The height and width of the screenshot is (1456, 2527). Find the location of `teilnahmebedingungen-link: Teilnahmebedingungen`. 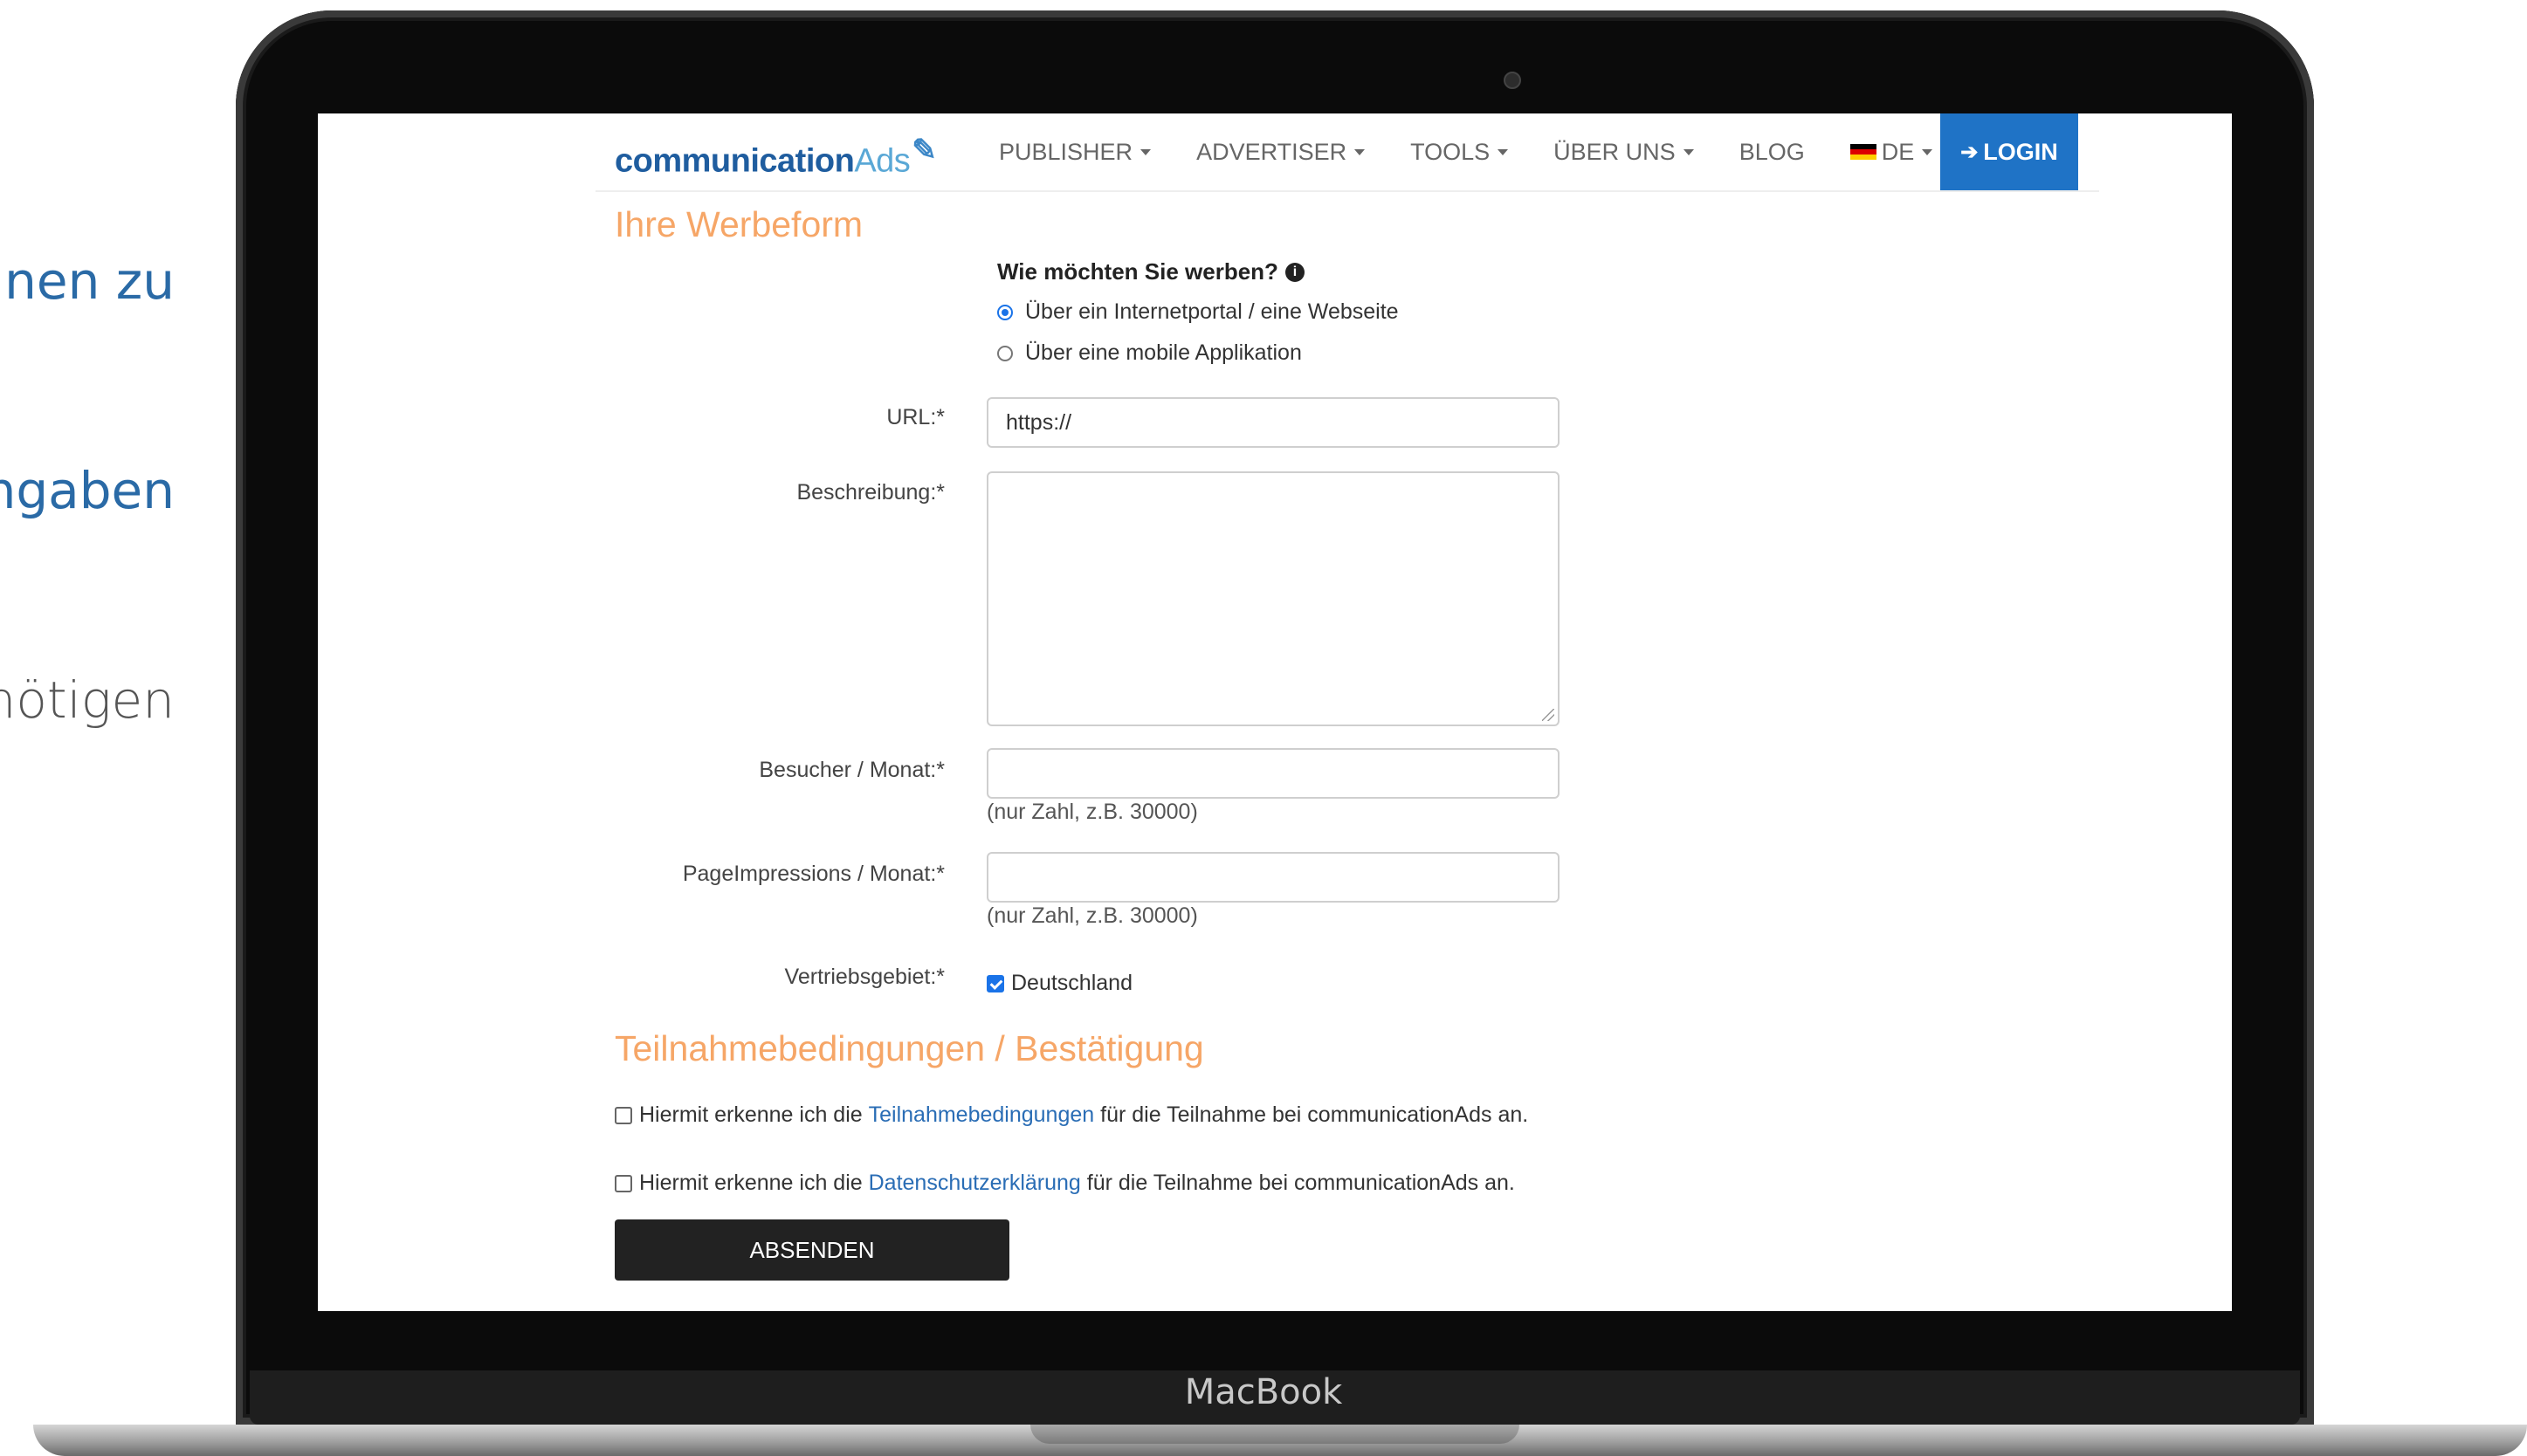

teilnahmebedingungen-link: Teilnahmebedingungen is located at coordinates (982, 1115).